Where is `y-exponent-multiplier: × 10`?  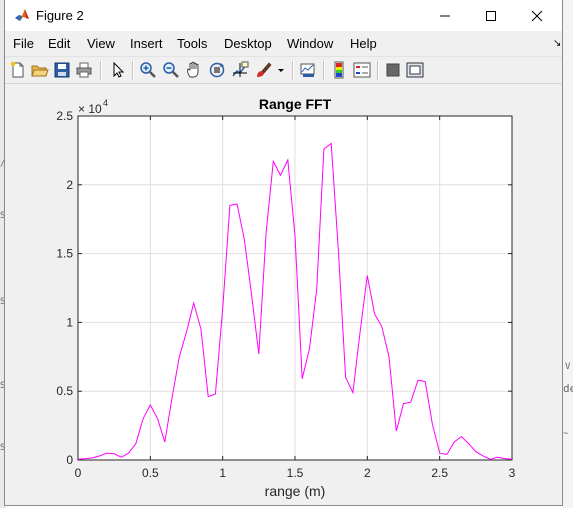 y-exponent-multiplier: × 10 is located at coordinates (90, 109).